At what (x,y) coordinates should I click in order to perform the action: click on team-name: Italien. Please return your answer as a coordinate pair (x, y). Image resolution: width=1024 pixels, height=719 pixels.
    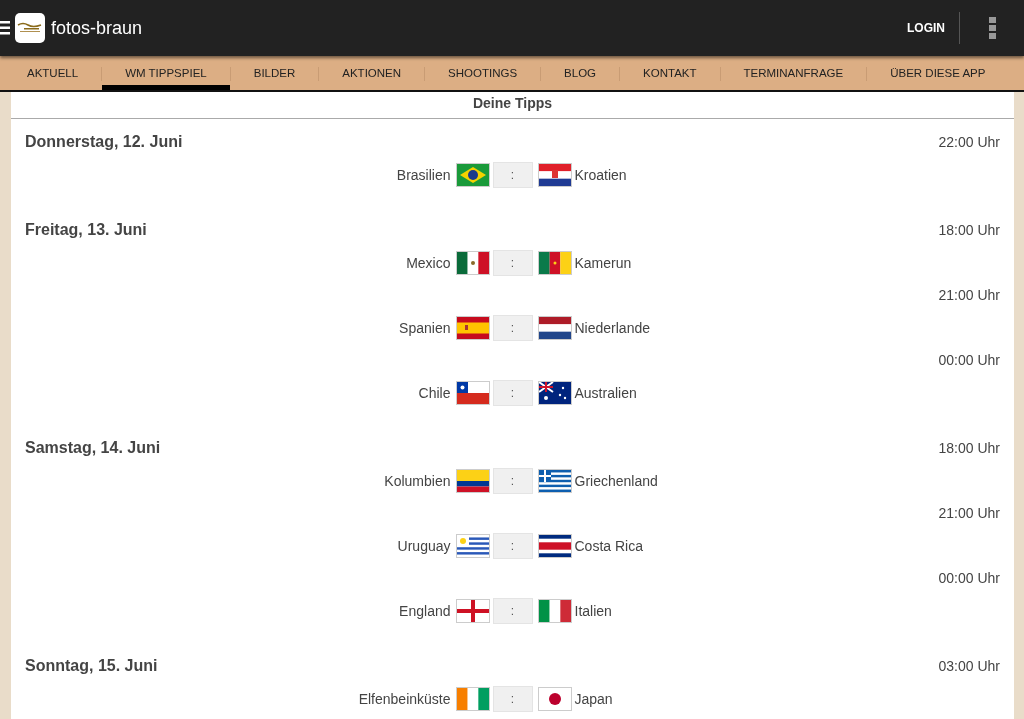
    Looking at the image, I should click on (593, 611).